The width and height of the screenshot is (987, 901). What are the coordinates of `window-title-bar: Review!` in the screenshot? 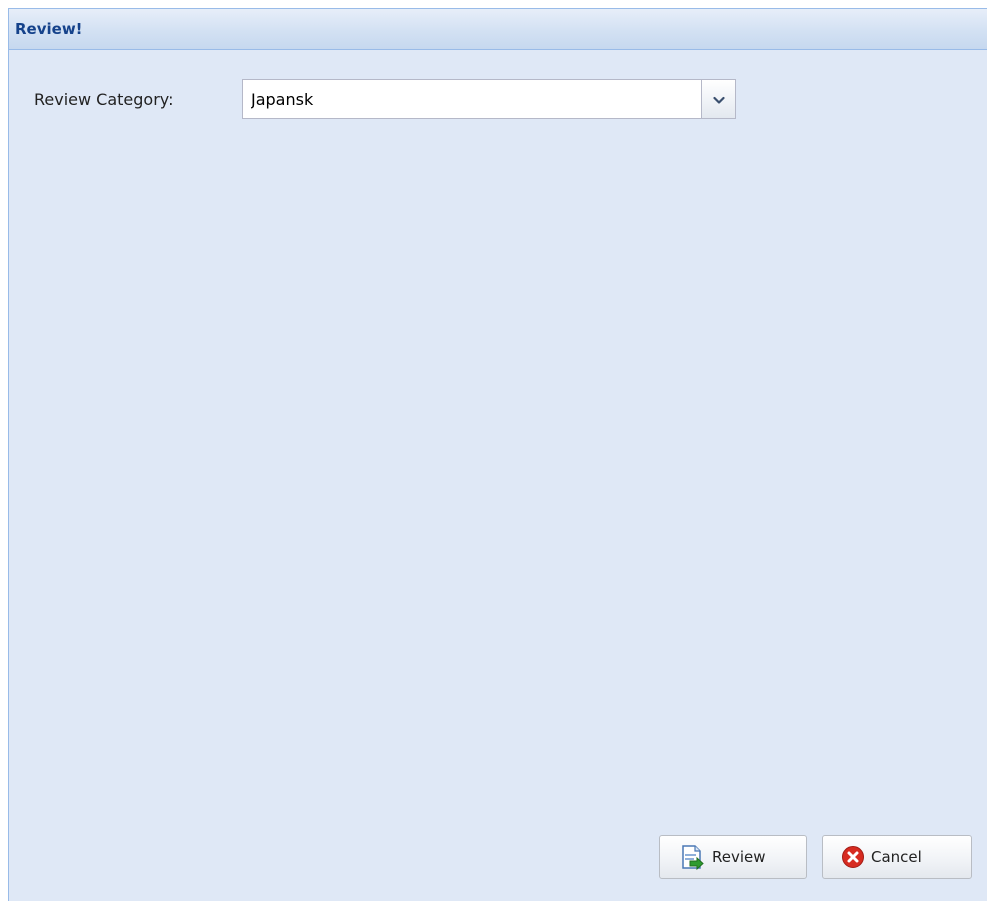 It's located at (498, 29).